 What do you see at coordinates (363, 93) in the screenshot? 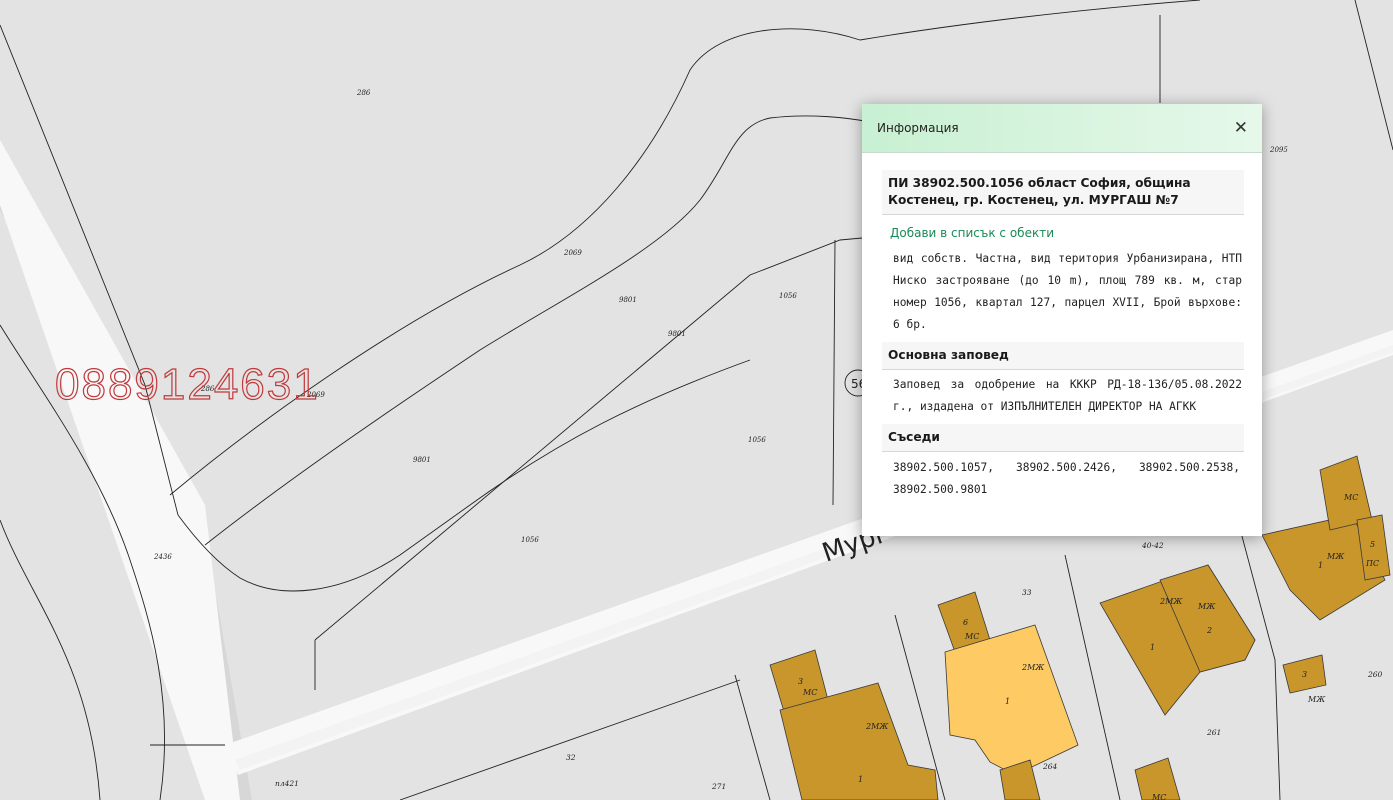
I see `parcel-label: 286` at bounding box center [363, 93].